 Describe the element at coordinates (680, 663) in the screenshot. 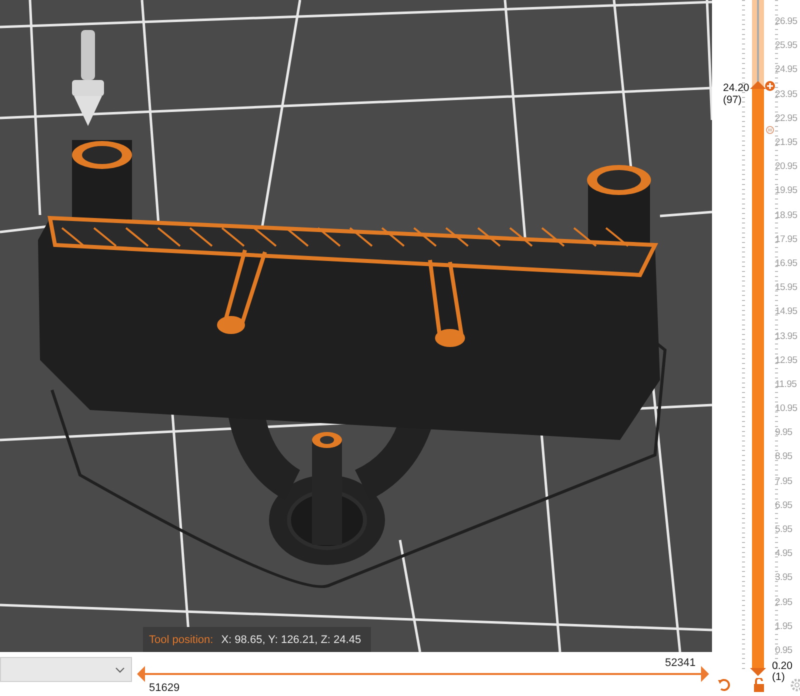

I see `move-end-value: 52341` at that location.